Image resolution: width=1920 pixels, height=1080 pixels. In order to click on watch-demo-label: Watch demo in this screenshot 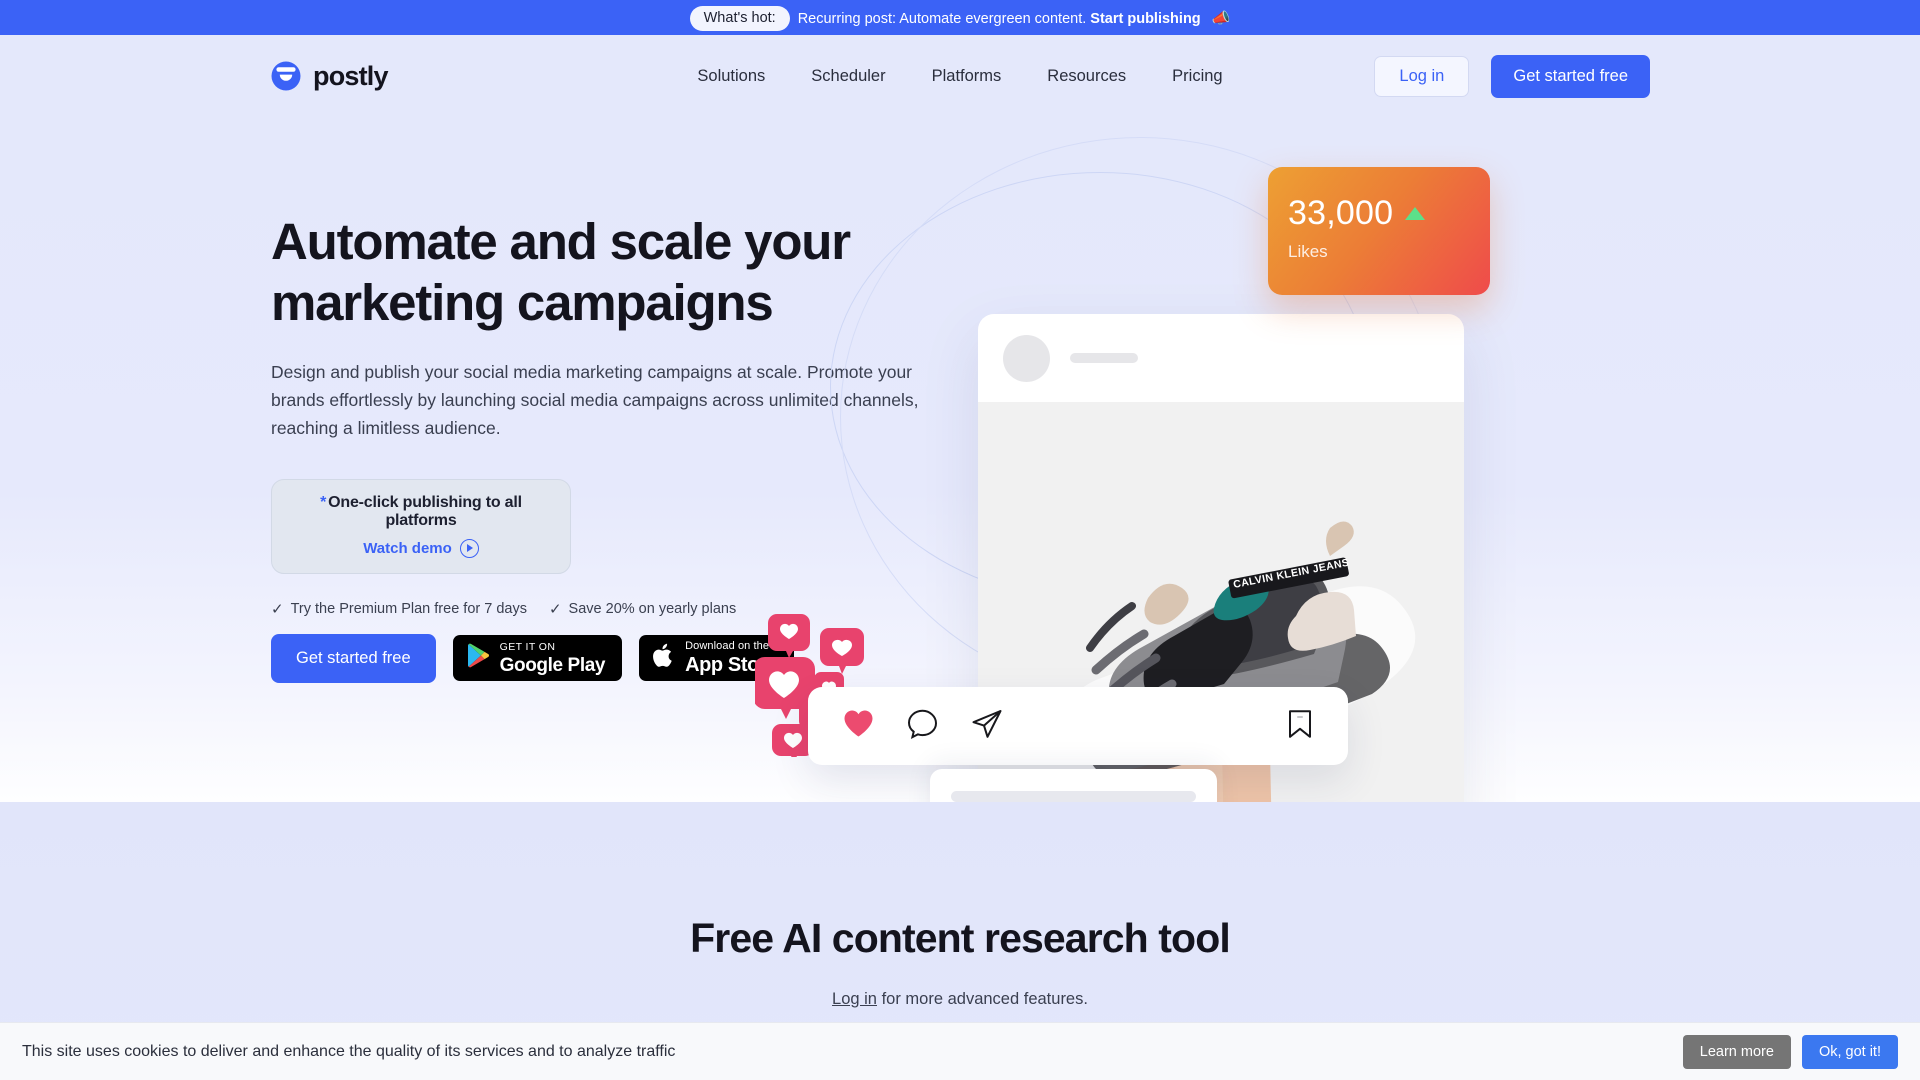, I will do `click(407, 548)`.